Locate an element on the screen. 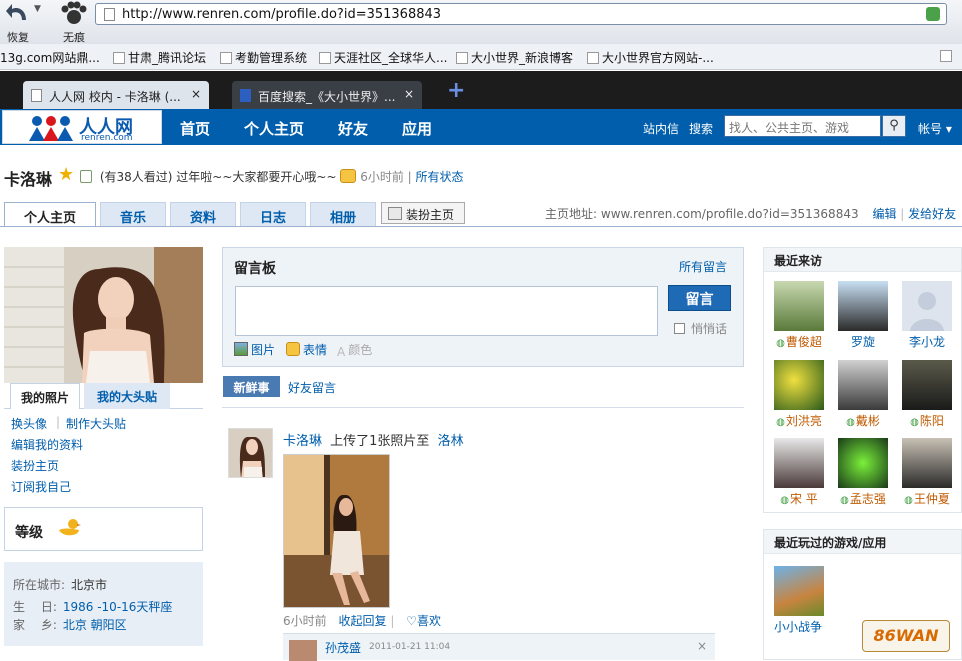 This screenshot has height=661, width=962. tab-news-feed: 新鲜事 is located at coordinates (251, 386).